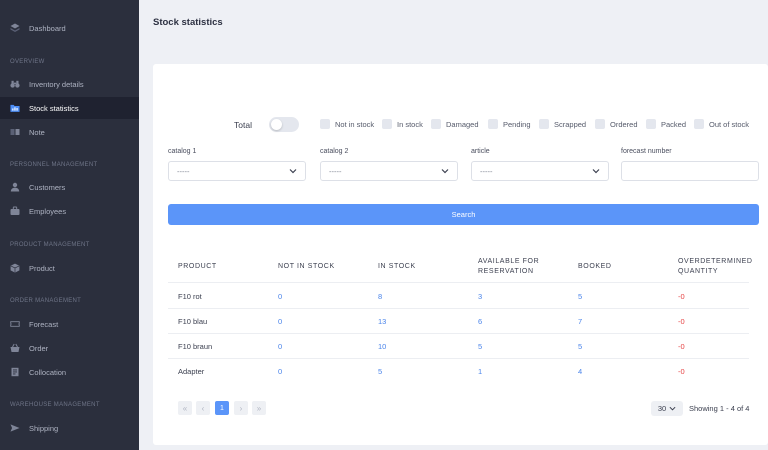  I want to click on sidebar-item-product: Product, so click(69, 268).